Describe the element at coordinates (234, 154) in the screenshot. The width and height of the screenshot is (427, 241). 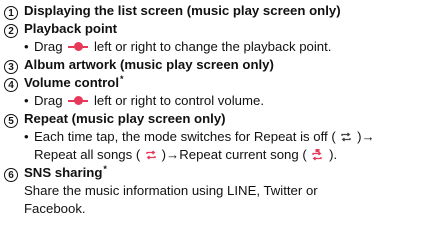
I see `bullet-text: )→Repeat current song (` at that location.